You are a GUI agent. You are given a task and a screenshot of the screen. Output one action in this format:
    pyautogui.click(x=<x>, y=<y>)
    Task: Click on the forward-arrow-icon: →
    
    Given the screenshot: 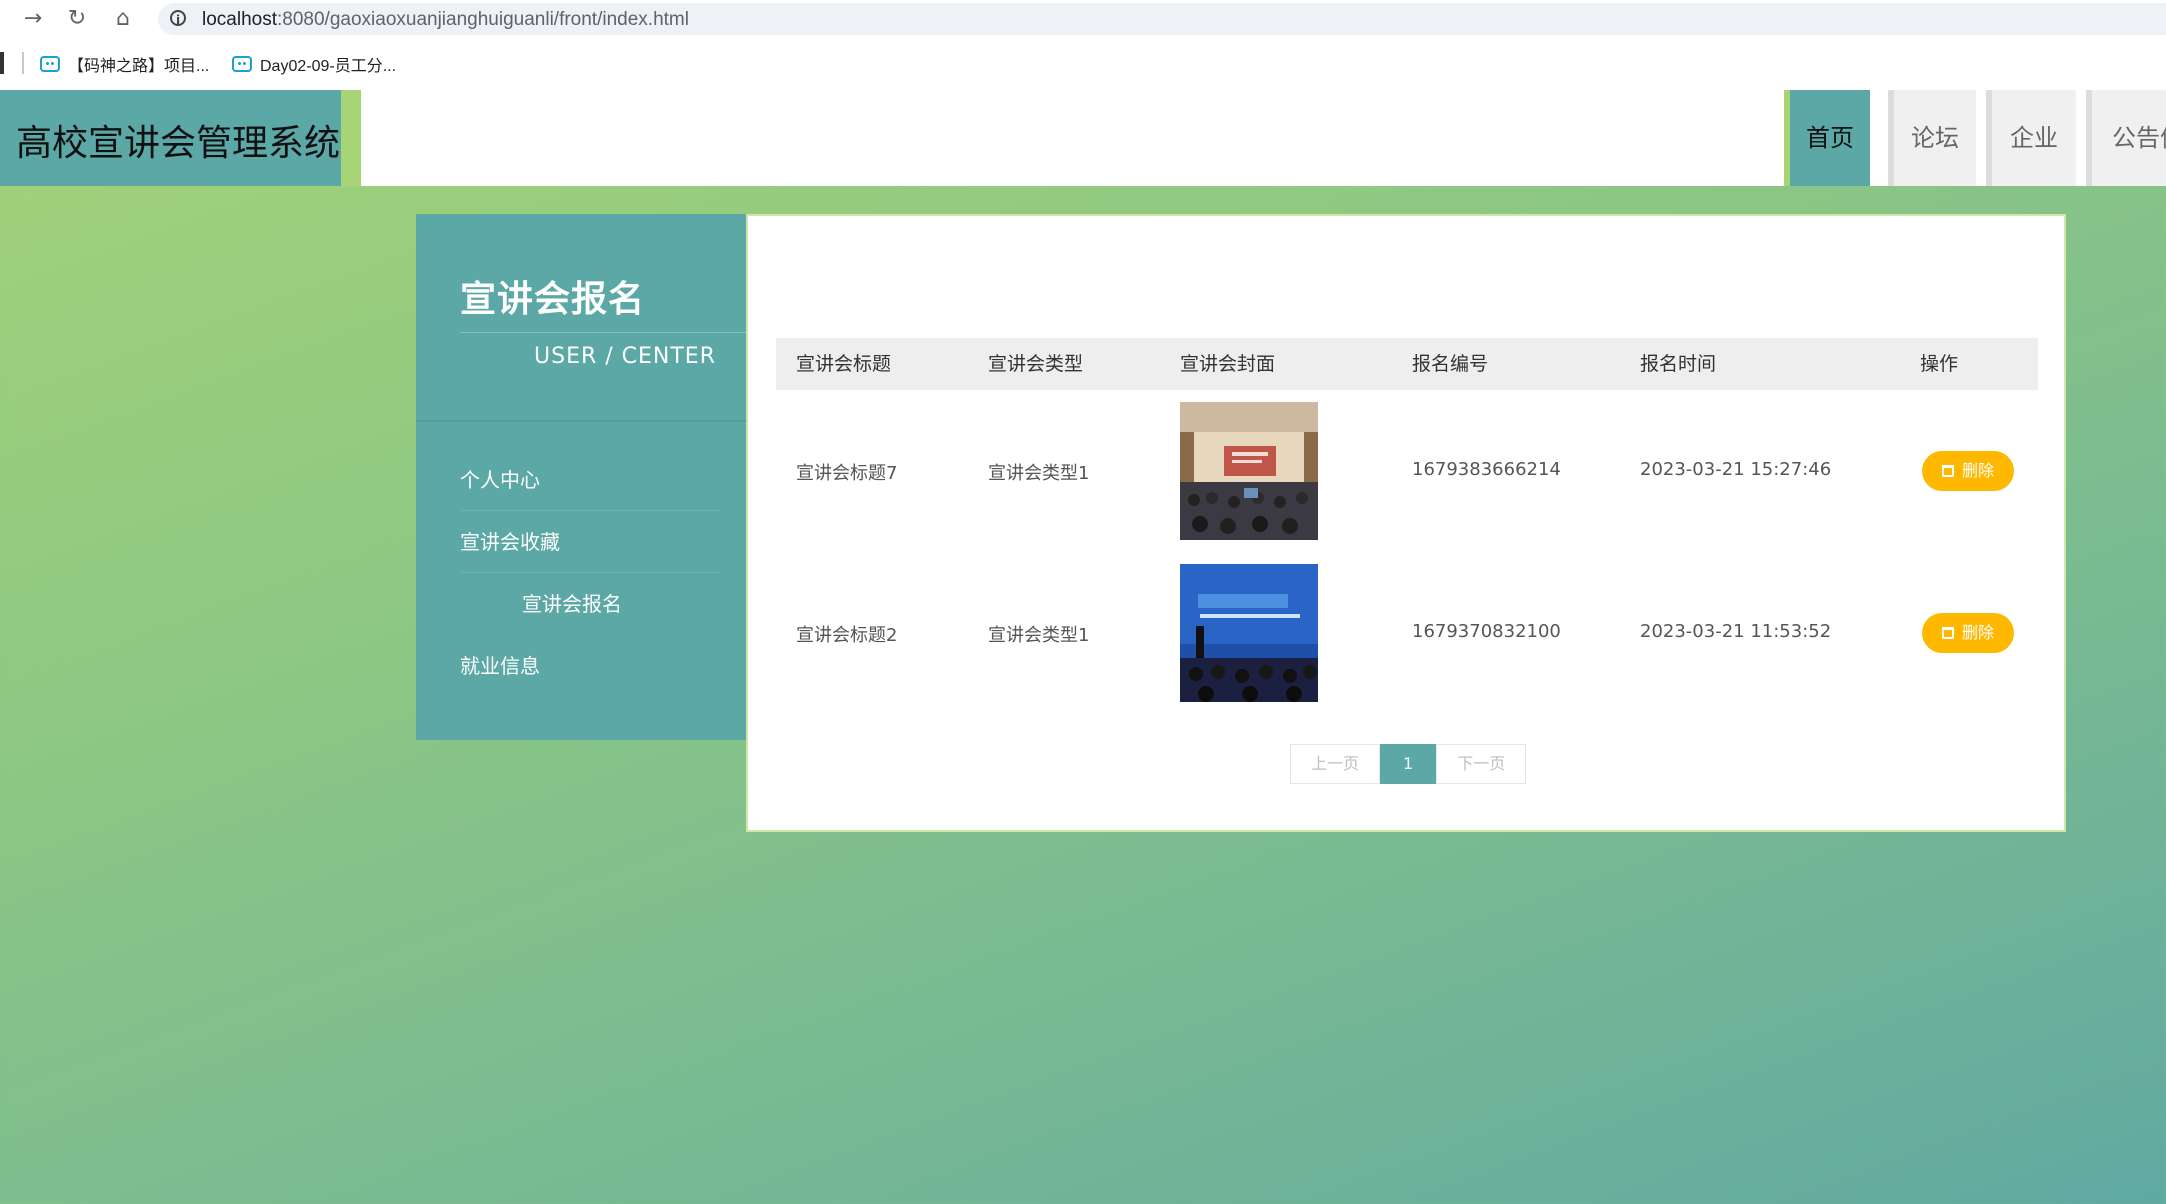 What is the action you would take?
    pyautogui.click(x=33, y=19)
    